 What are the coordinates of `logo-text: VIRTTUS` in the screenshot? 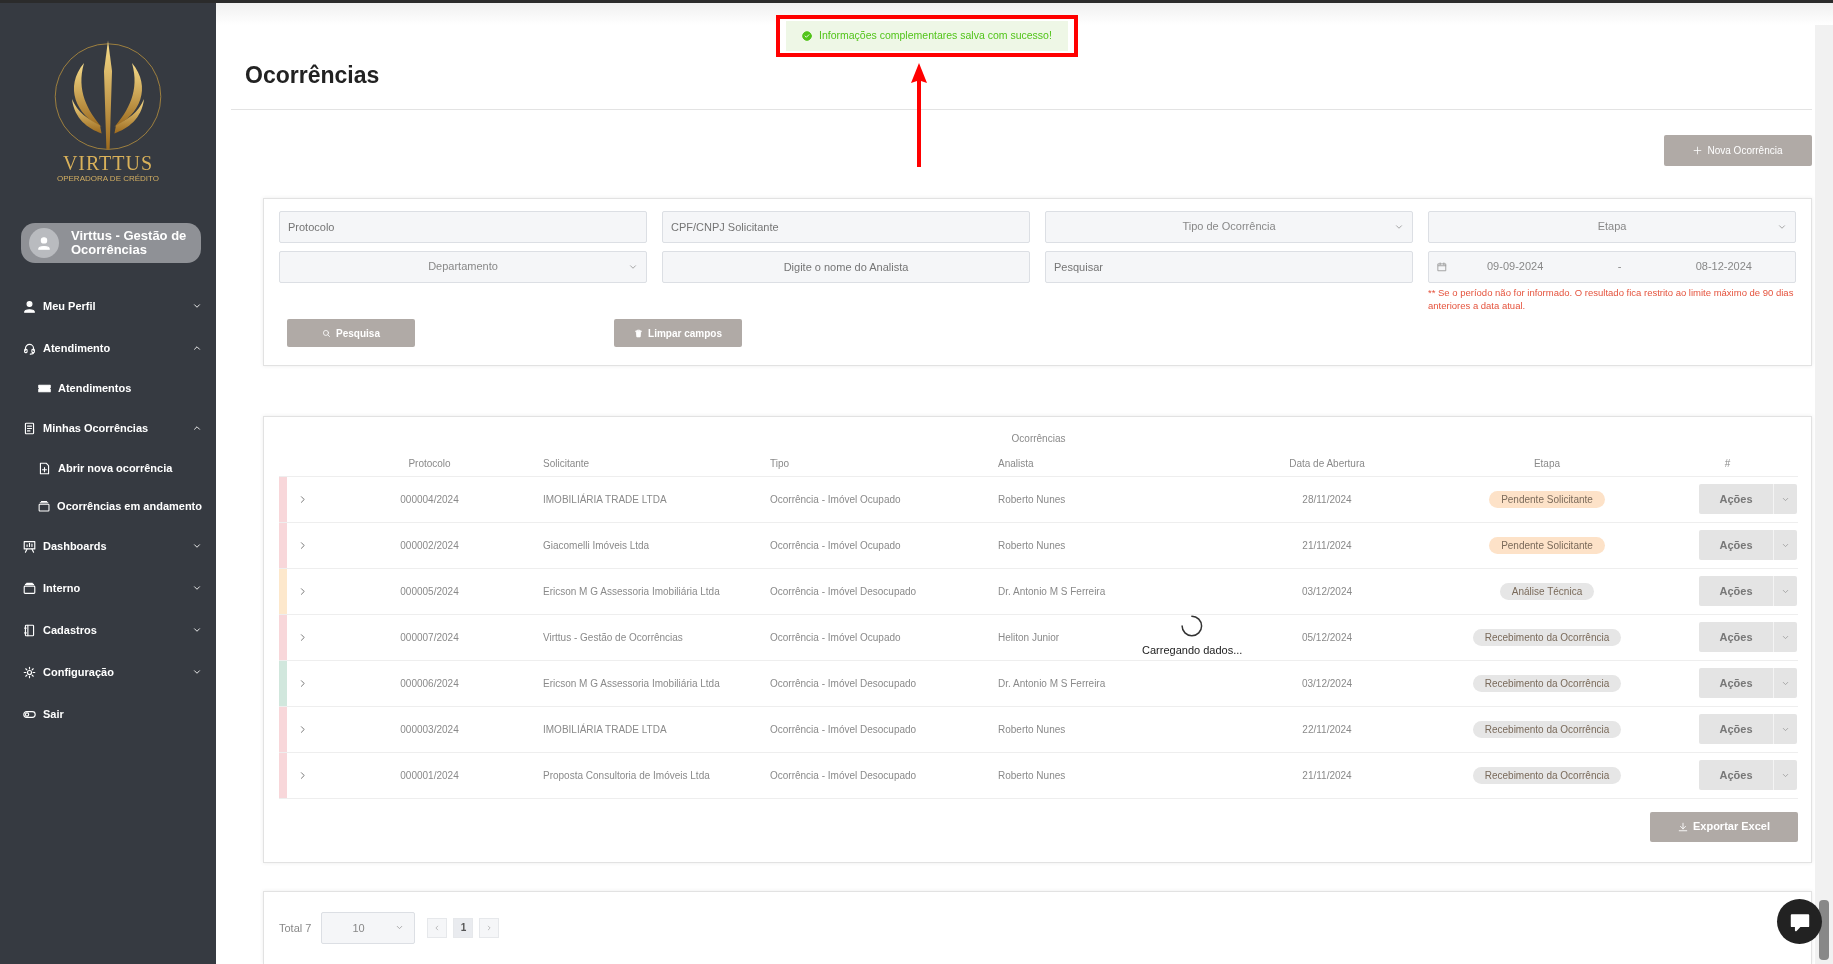 It's located at (108, 163).